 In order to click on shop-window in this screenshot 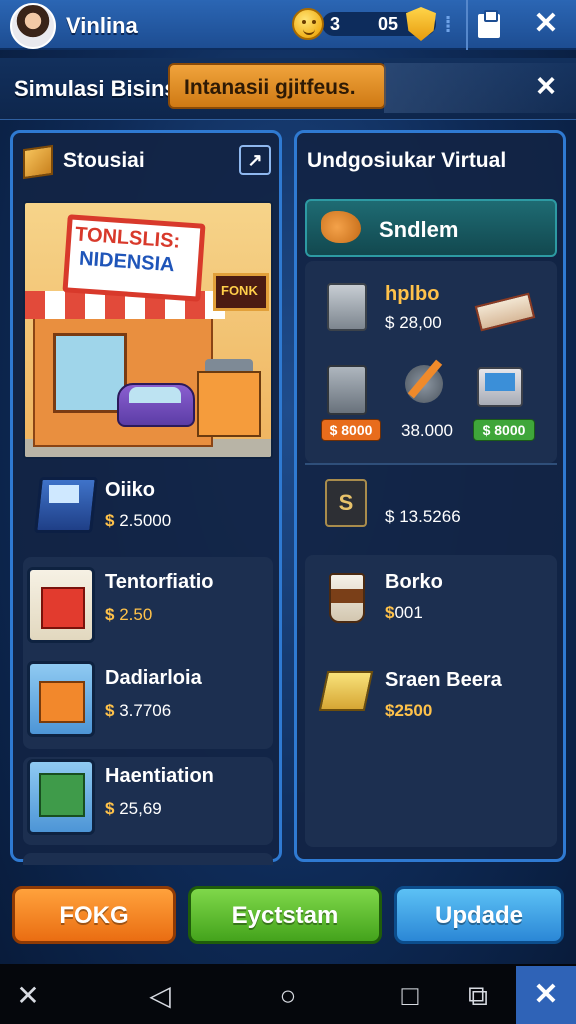, I will do `click(90, 373)`.